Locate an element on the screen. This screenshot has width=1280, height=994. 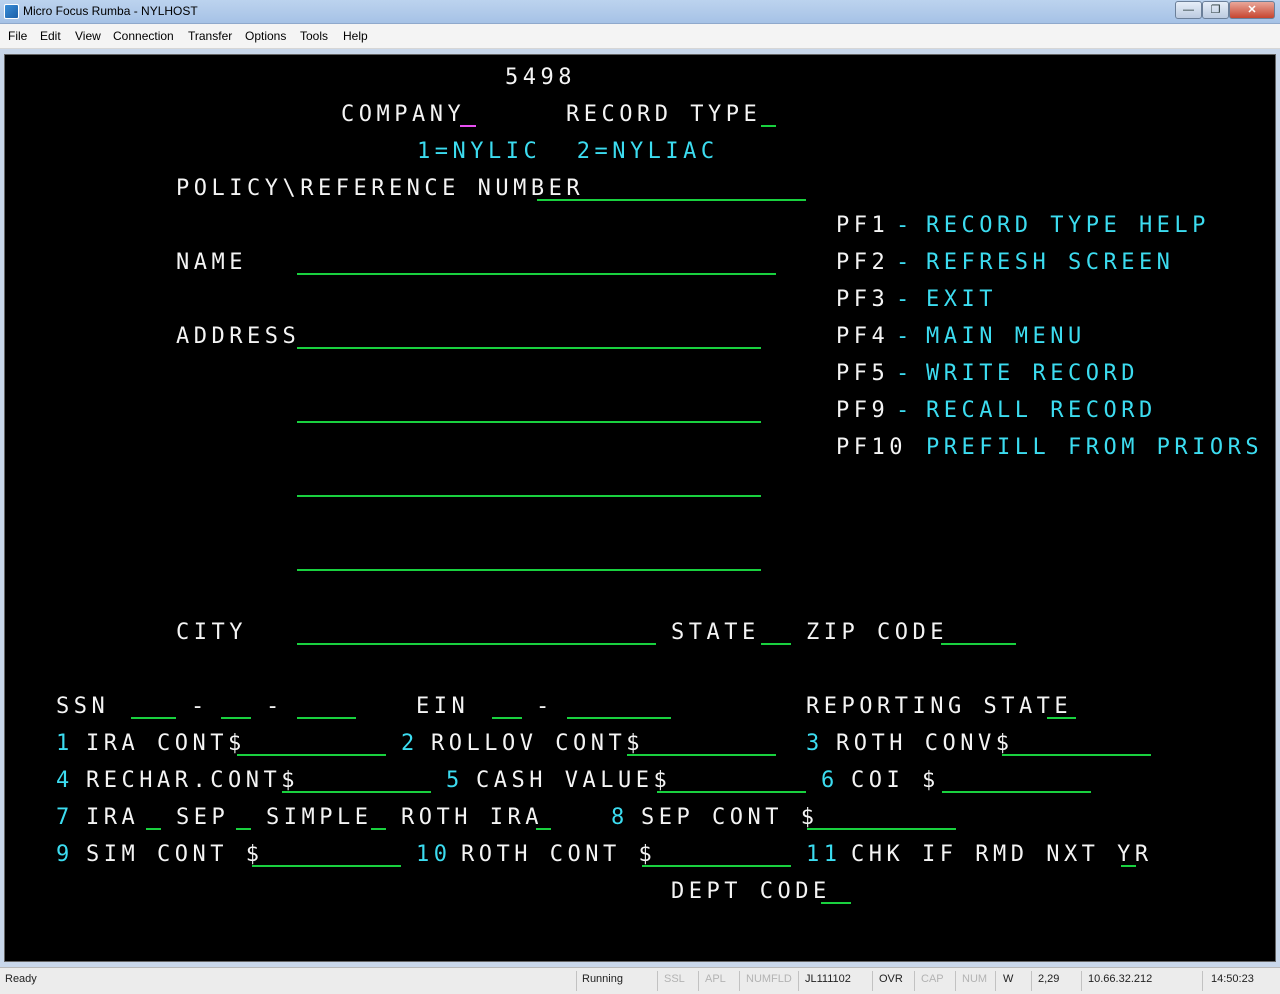
rmd-next-year-field is located at coordinates (1128, 866).